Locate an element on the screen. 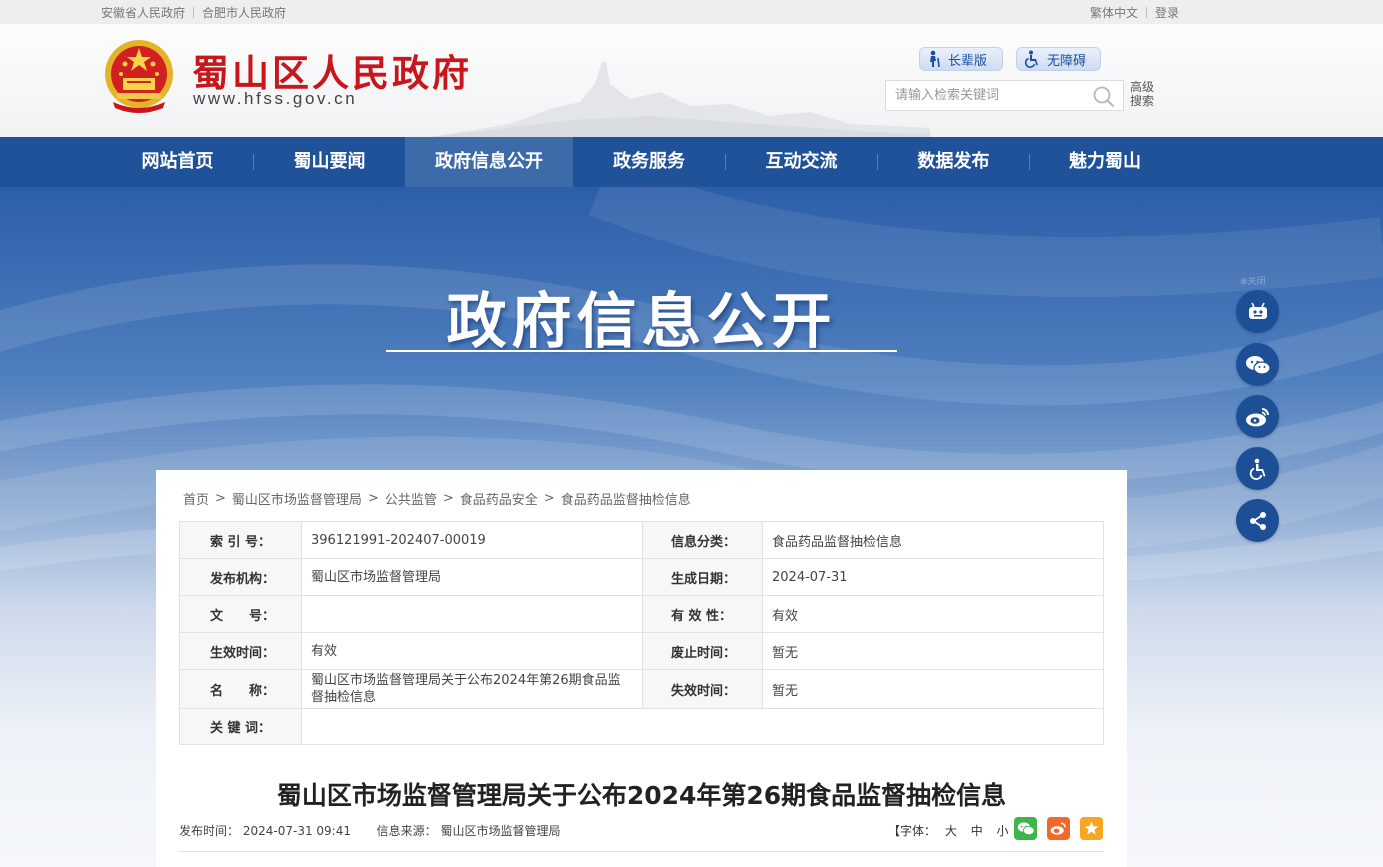  font-size-small: 小 is located at coordinates (1003, 831).